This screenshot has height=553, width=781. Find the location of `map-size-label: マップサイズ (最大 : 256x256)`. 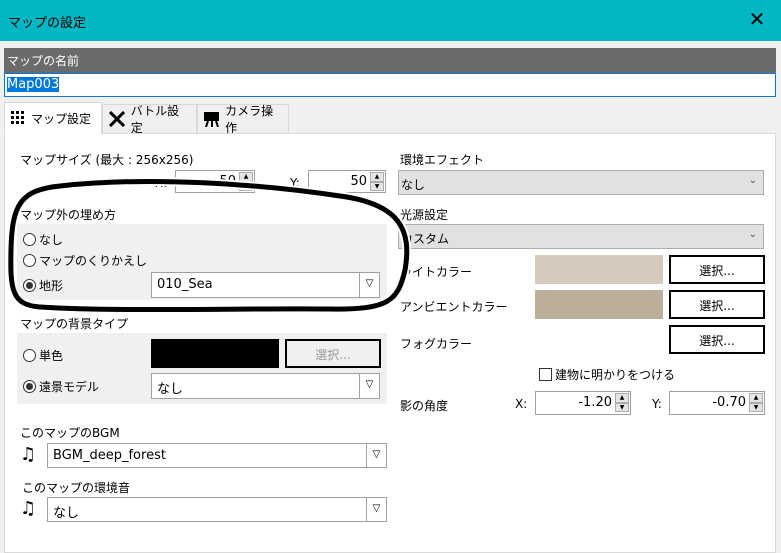

map-size-label: マップサイズ (最大 : 256x256) is located at coordinates (107, 160).